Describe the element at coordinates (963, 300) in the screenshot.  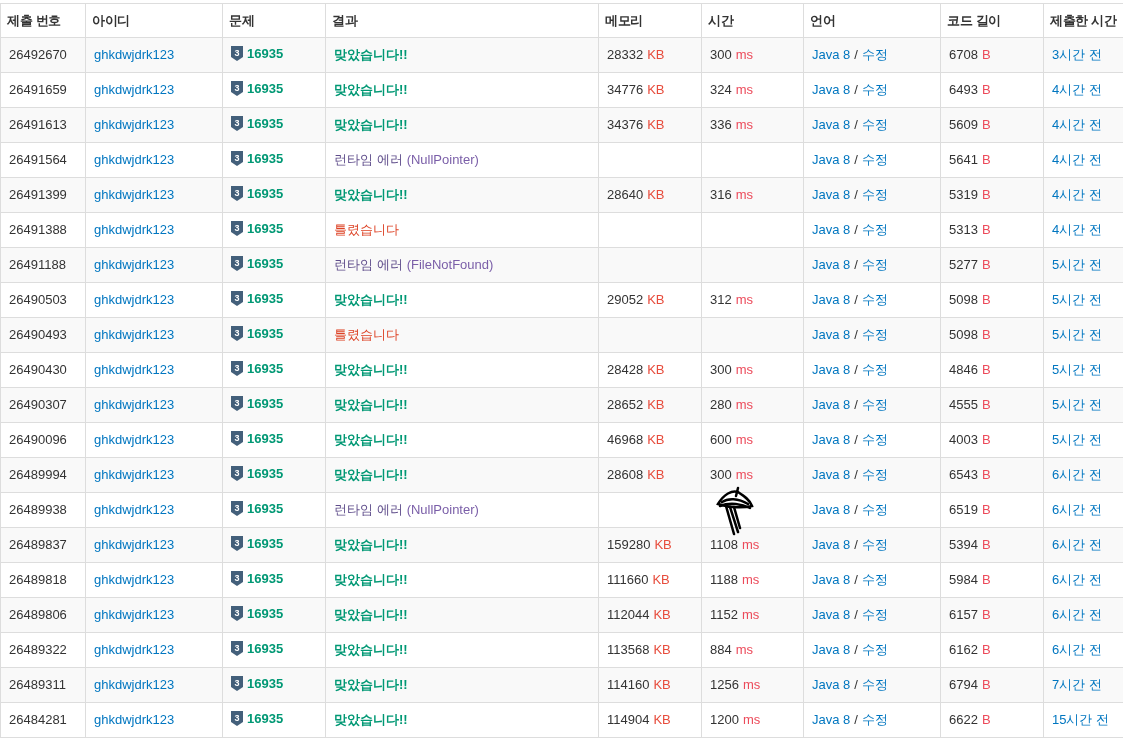
I see `code-length: 5098` at that location.